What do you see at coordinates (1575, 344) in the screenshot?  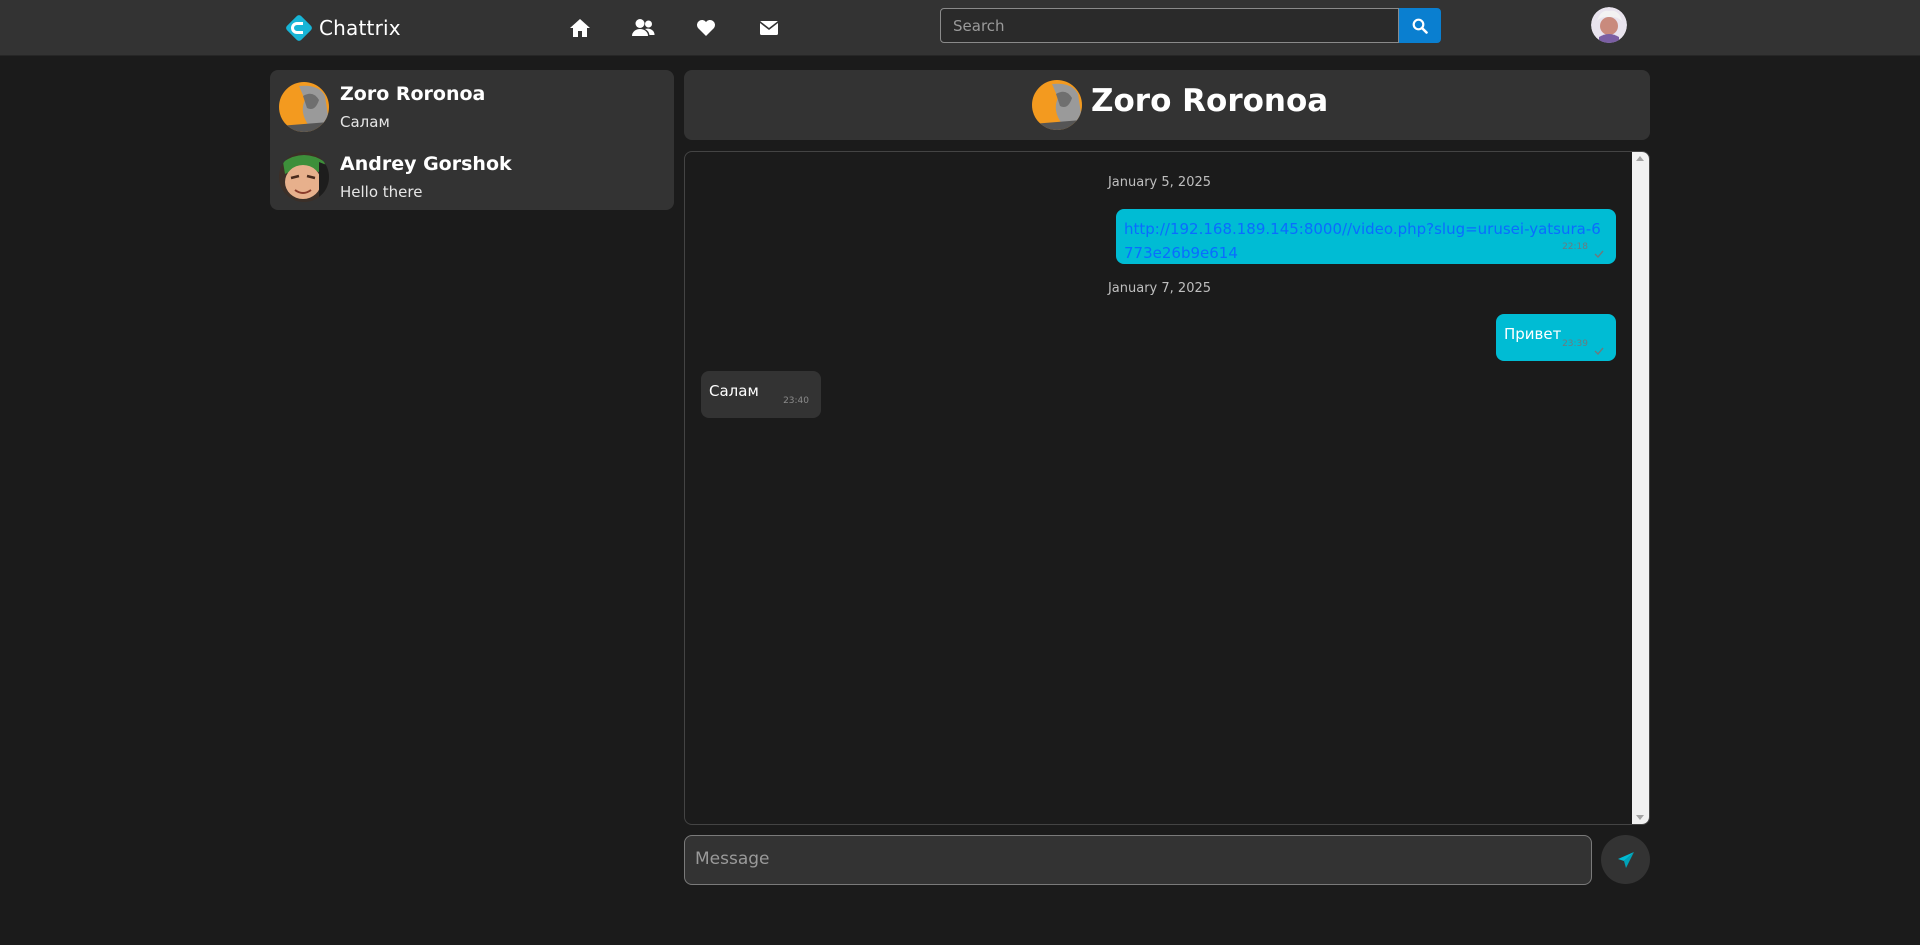 I see `message-time: 23:39` at bounding box center [1575, 344].